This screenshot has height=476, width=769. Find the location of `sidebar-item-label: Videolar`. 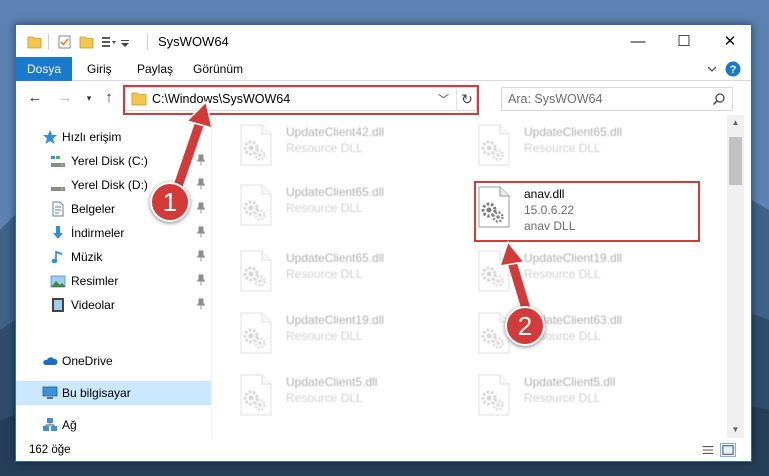

sidebar-item-label: Videolar is located at coordinates (93, 305).